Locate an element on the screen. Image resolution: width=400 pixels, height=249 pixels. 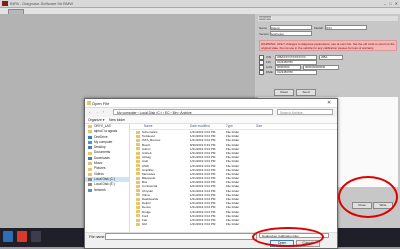
app-logo-icon is located at coordinates (5, 3).